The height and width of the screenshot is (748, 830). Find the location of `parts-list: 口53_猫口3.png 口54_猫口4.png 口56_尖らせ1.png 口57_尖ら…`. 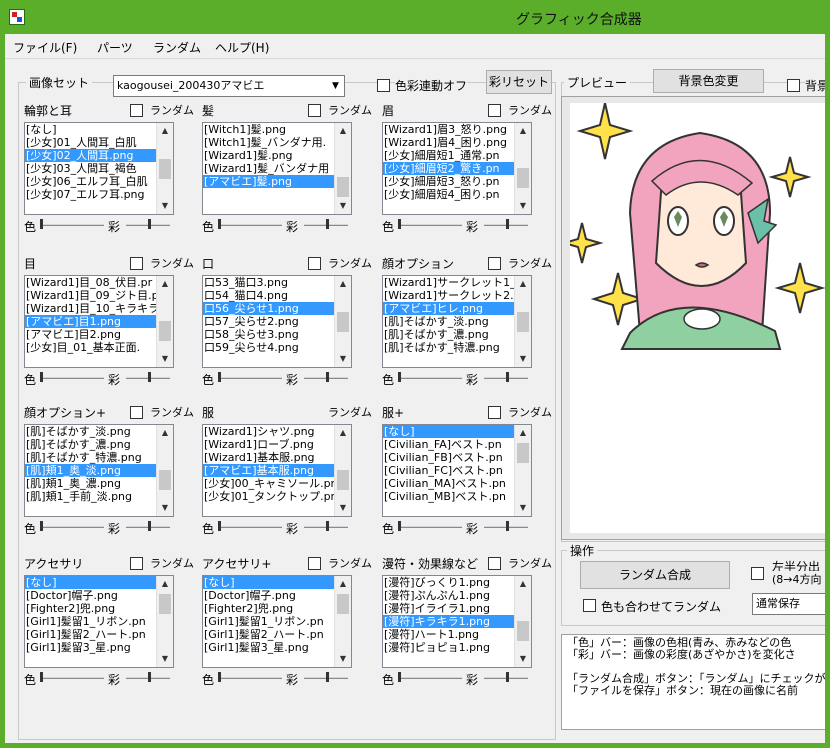

parts-list: 口53_猫口3.png 口54_猫口4.png 口56_尖らせ1.png 口57_尖ら… is located at coordinates (277, 321).